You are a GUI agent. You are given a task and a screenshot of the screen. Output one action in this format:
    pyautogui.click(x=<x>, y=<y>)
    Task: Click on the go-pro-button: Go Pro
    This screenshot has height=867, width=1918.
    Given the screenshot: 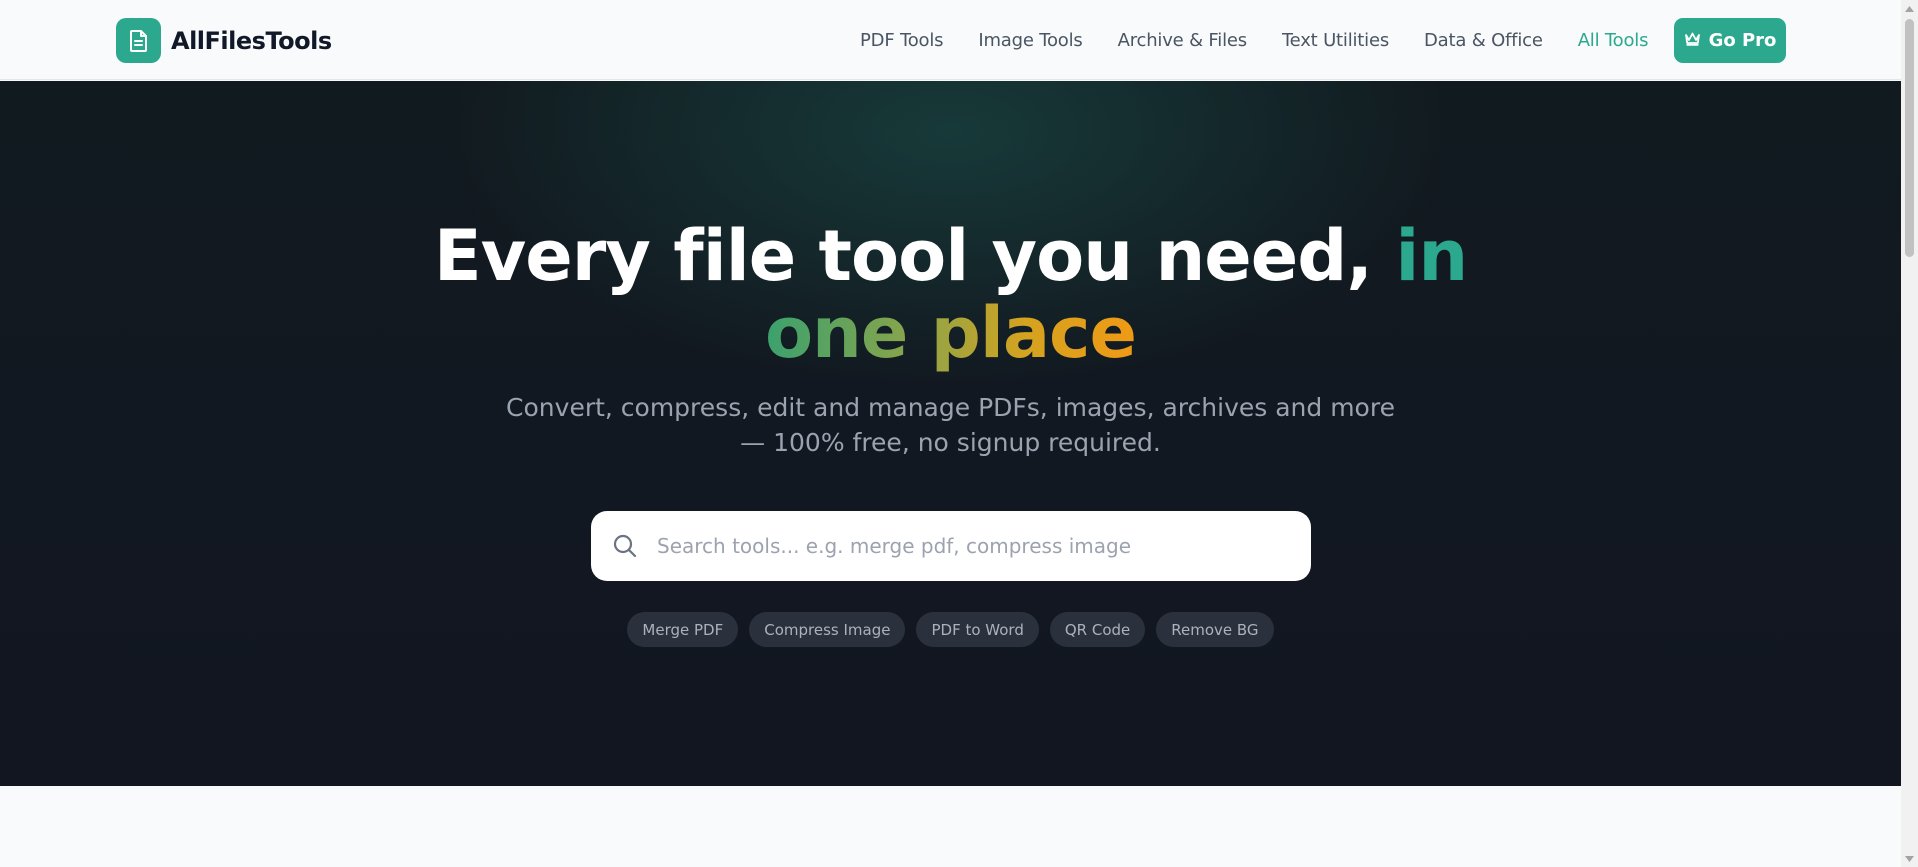 What is the action you would take?
    pyautogui.click(x=1730, y=40)
    